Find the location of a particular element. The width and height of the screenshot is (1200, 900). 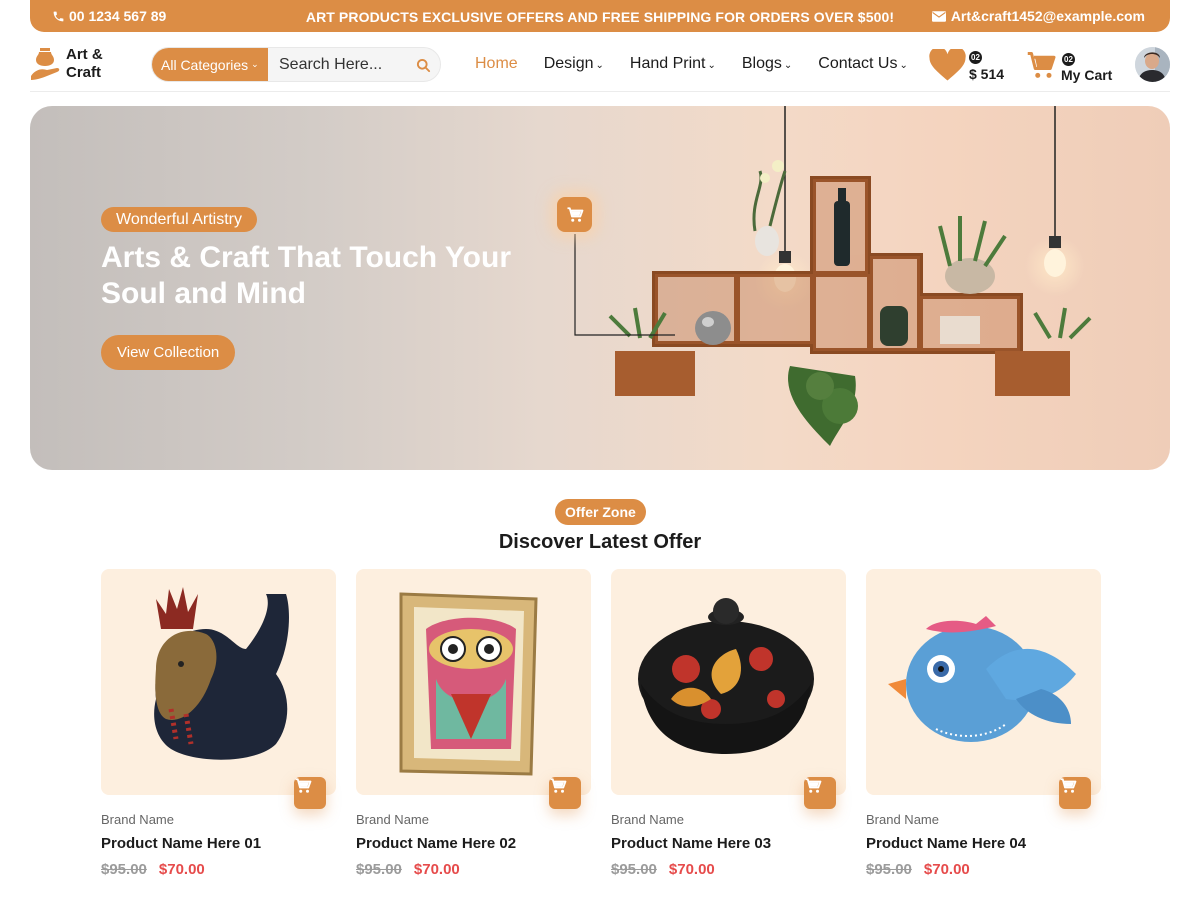

category-select: All Categories ⌄ is located at coordinates (210, 64).